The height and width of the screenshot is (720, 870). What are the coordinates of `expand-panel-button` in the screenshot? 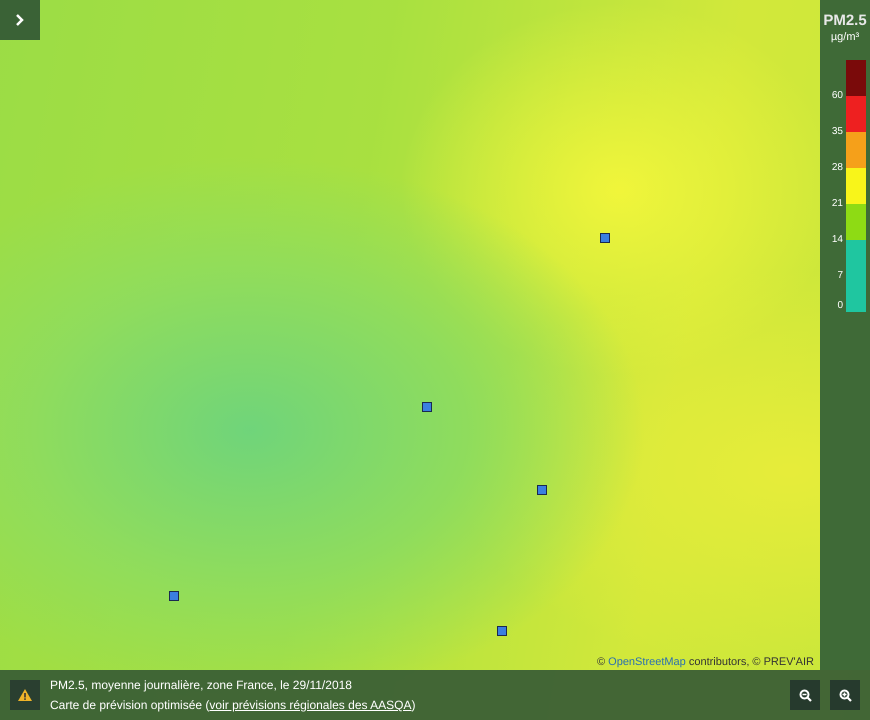 It's located at (20, 20).